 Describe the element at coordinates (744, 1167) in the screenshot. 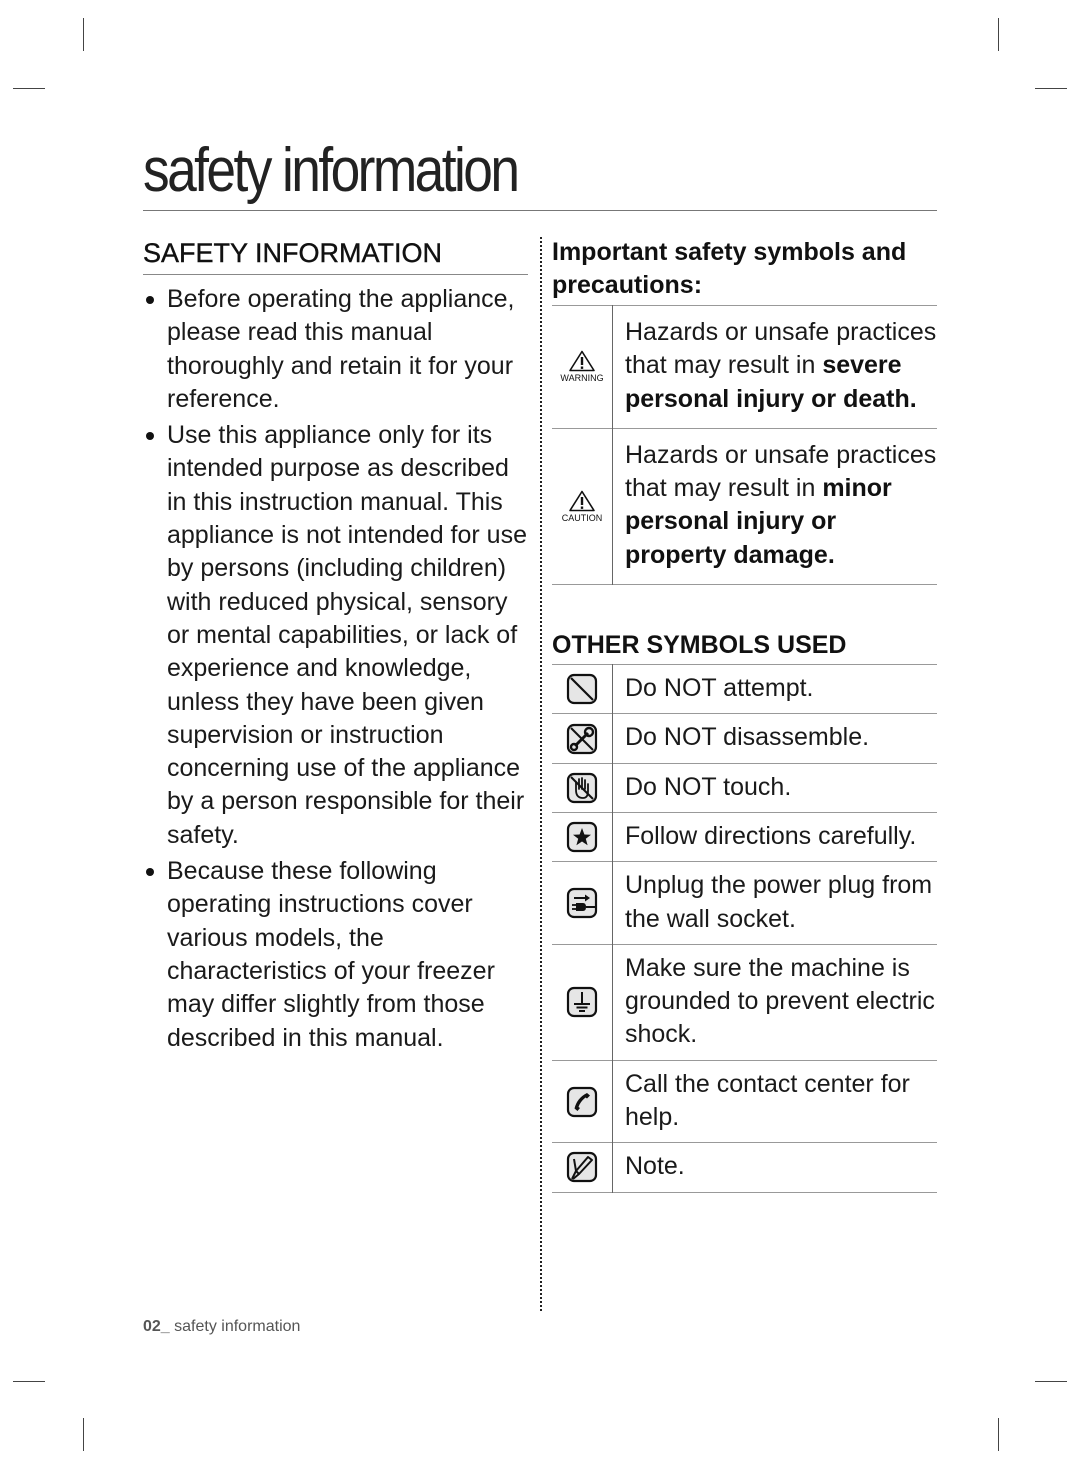

I see `symbol-row: Note.` at that location.